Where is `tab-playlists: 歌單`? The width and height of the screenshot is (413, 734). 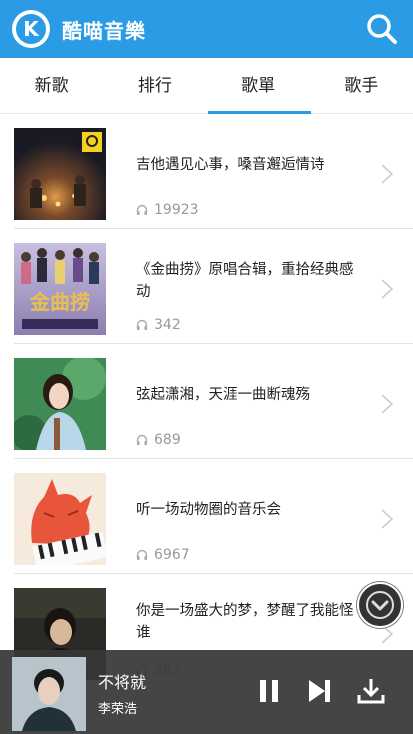 tab-playlists: 歌單 is located at coordinates (259, 86).